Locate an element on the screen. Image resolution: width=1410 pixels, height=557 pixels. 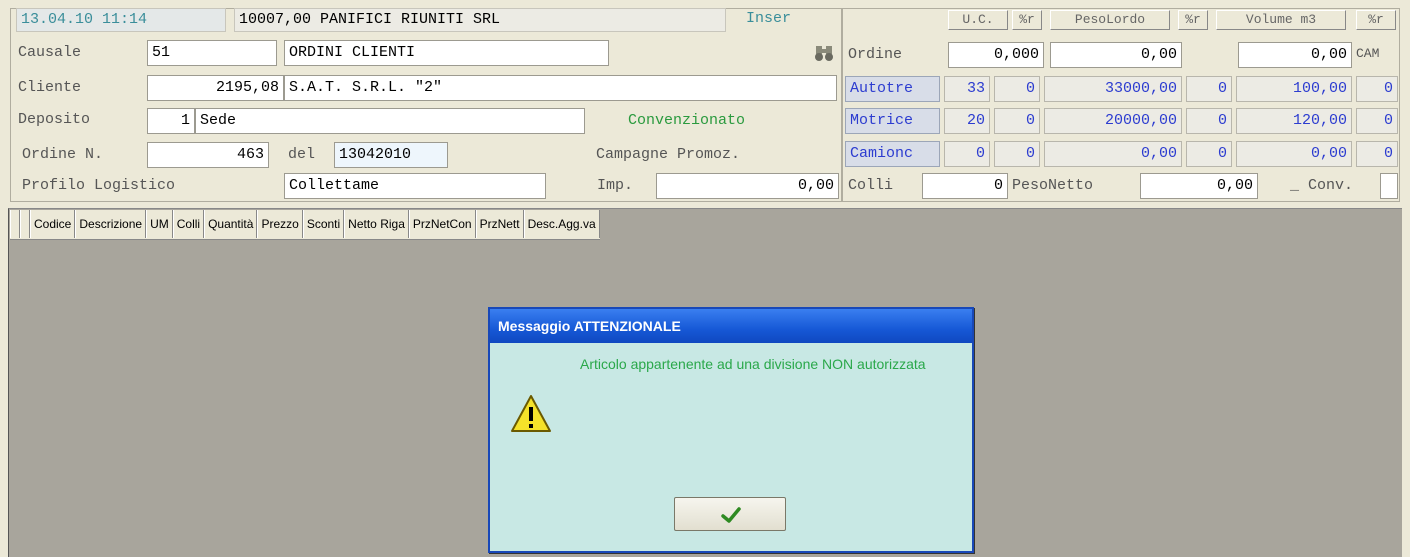
header-pct-3: %r is located at coordinates (1376, 20).